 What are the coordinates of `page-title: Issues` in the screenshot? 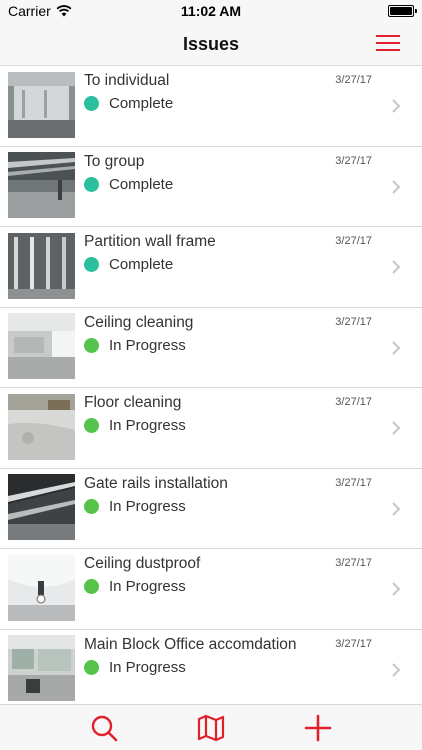 It's located at (211, 44).